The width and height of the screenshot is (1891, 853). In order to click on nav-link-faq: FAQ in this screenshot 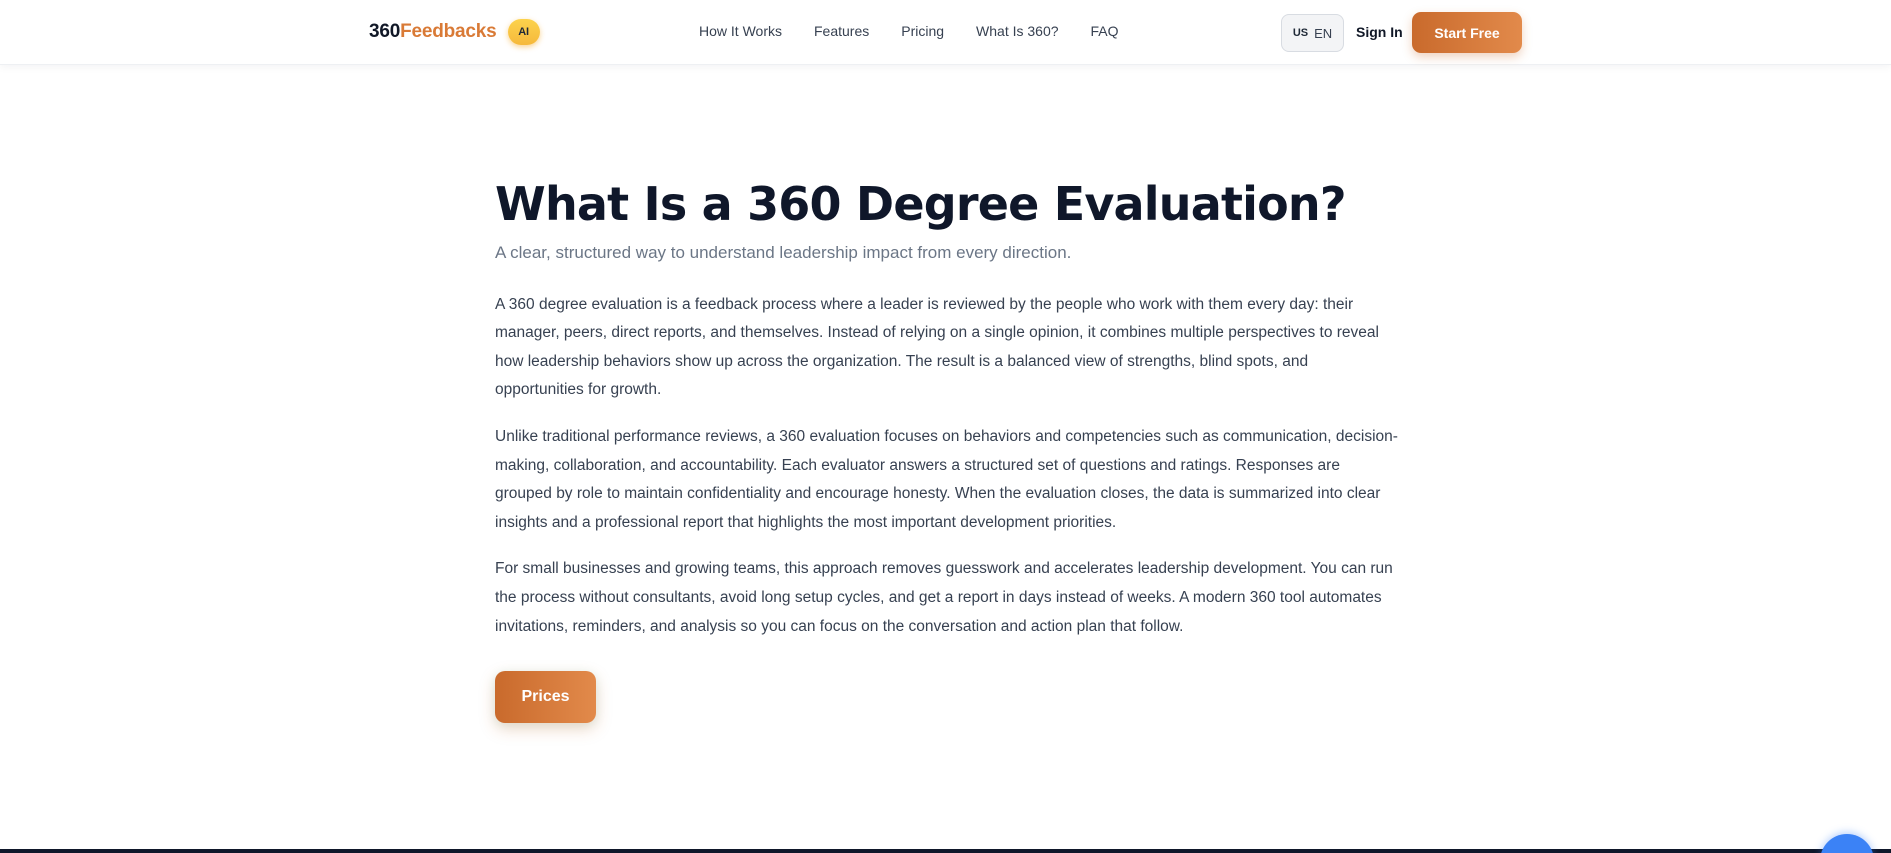, I will do `click(1105, 31)`.